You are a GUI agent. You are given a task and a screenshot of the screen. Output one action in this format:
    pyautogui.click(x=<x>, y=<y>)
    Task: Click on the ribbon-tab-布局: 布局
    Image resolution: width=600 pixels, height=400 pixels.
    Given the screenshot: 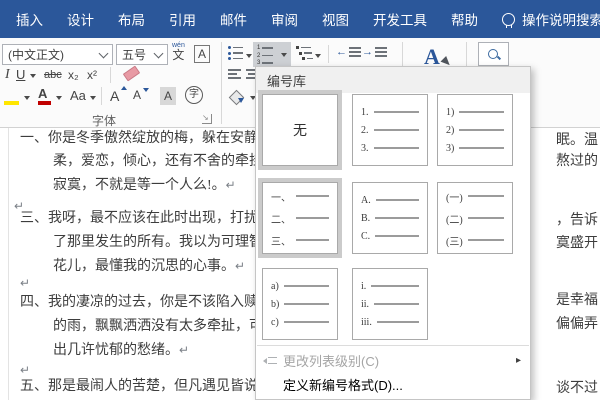 What is the action you would take?
    pyautogui.click(x=131, y=19)
    